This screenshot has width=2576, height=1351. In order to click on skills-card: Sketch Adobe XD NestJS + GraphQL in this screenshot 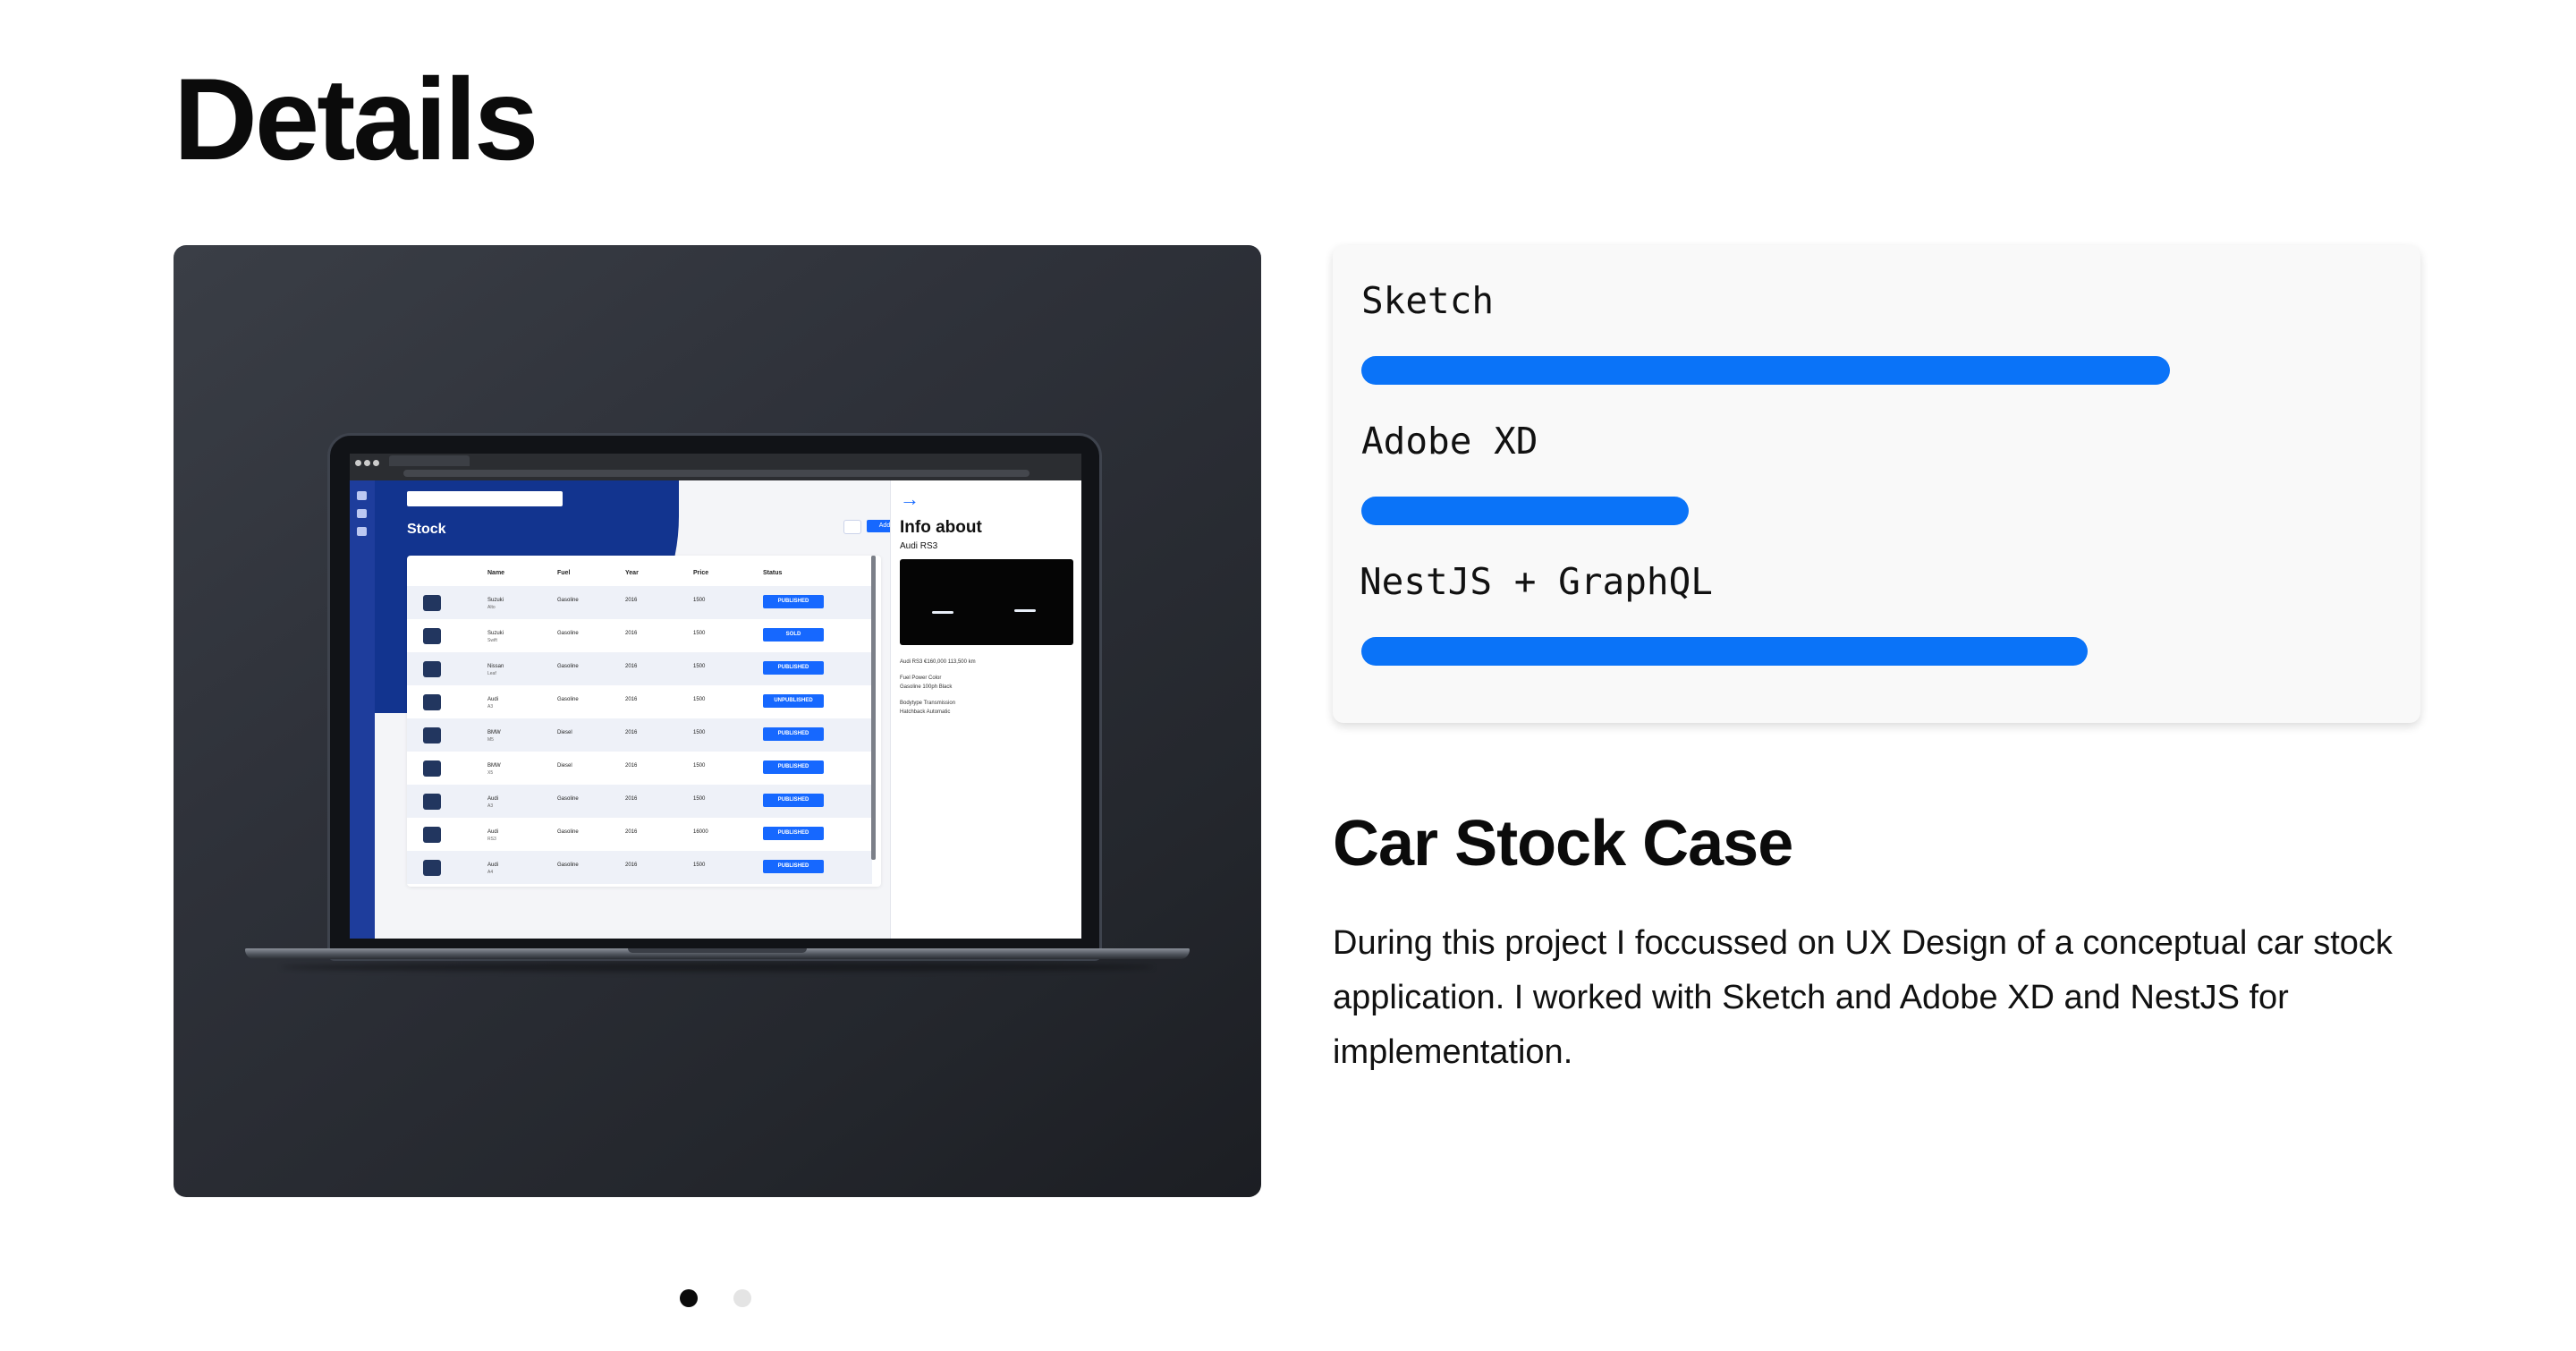, I will do `click(1876, 484)`.